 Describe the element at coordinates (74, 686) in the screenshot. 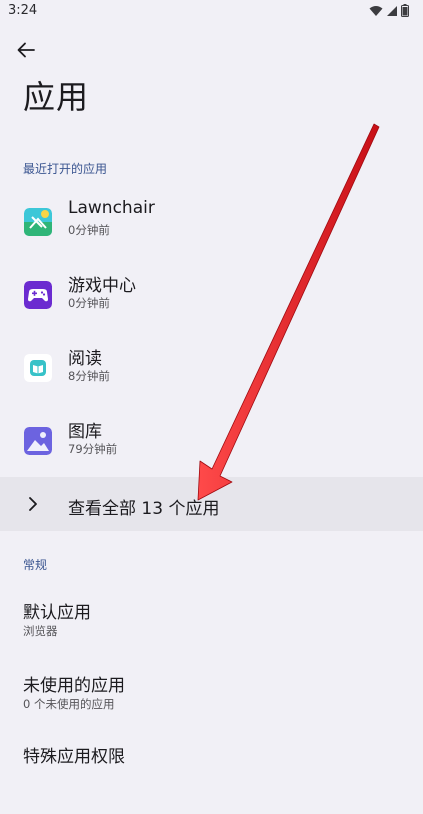

I see `setting-title: 未使用的应用` at that location.